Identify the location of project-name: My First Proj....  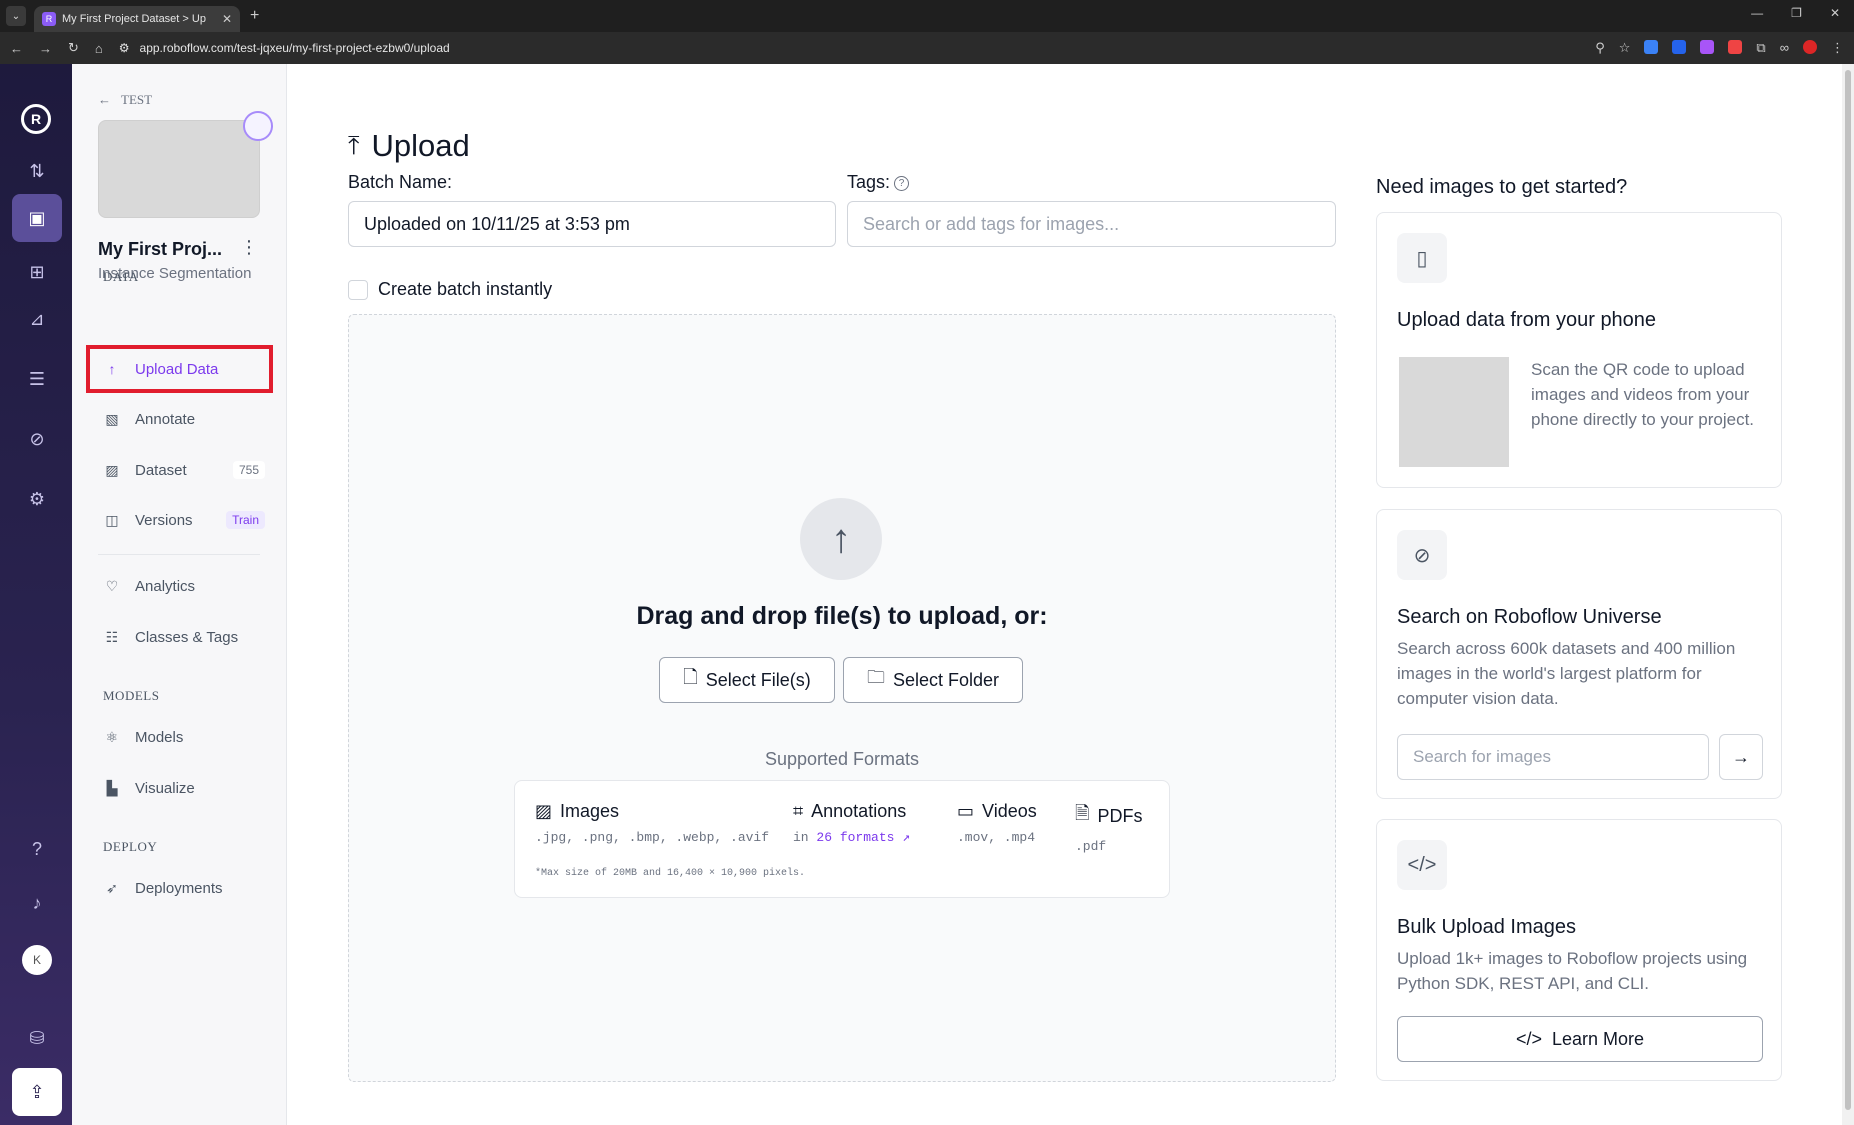
(160, 249).